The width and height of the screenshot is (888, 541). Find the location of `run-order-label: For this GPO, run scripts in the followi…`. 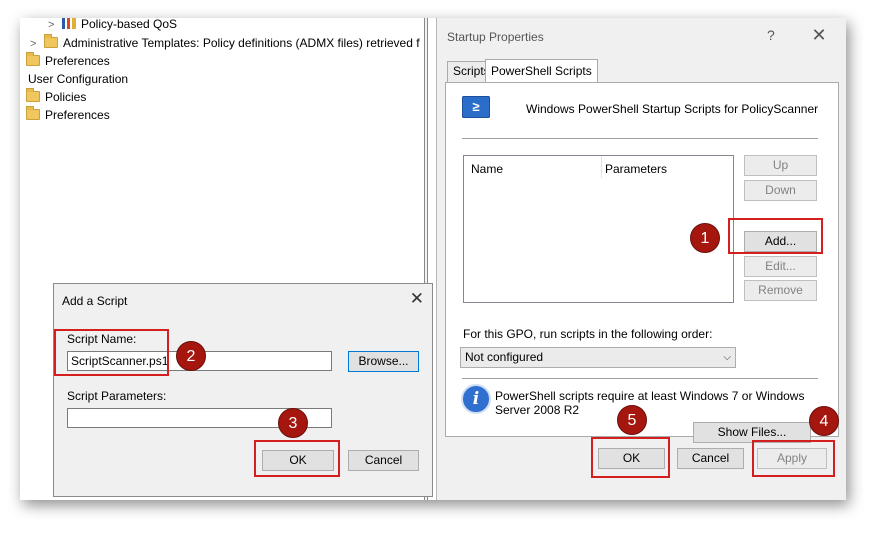

run-order-label: For this GPO, run scripts in the followi… is located at coordinates (588, 334).